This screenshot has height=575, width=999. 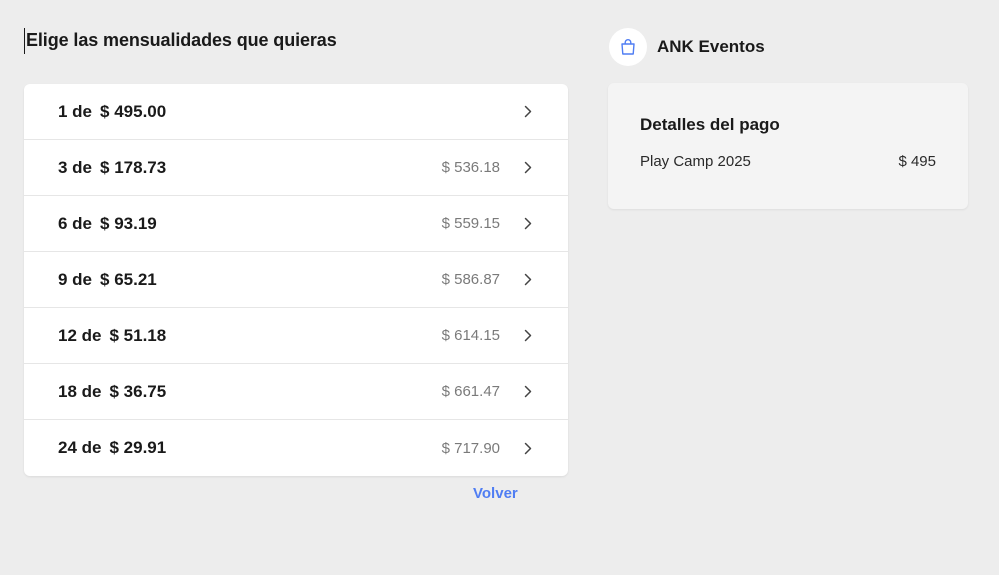 I want to click on installment-option-24: 24 de $ 29.91 $ 717.90, so click(x=296, y=448).